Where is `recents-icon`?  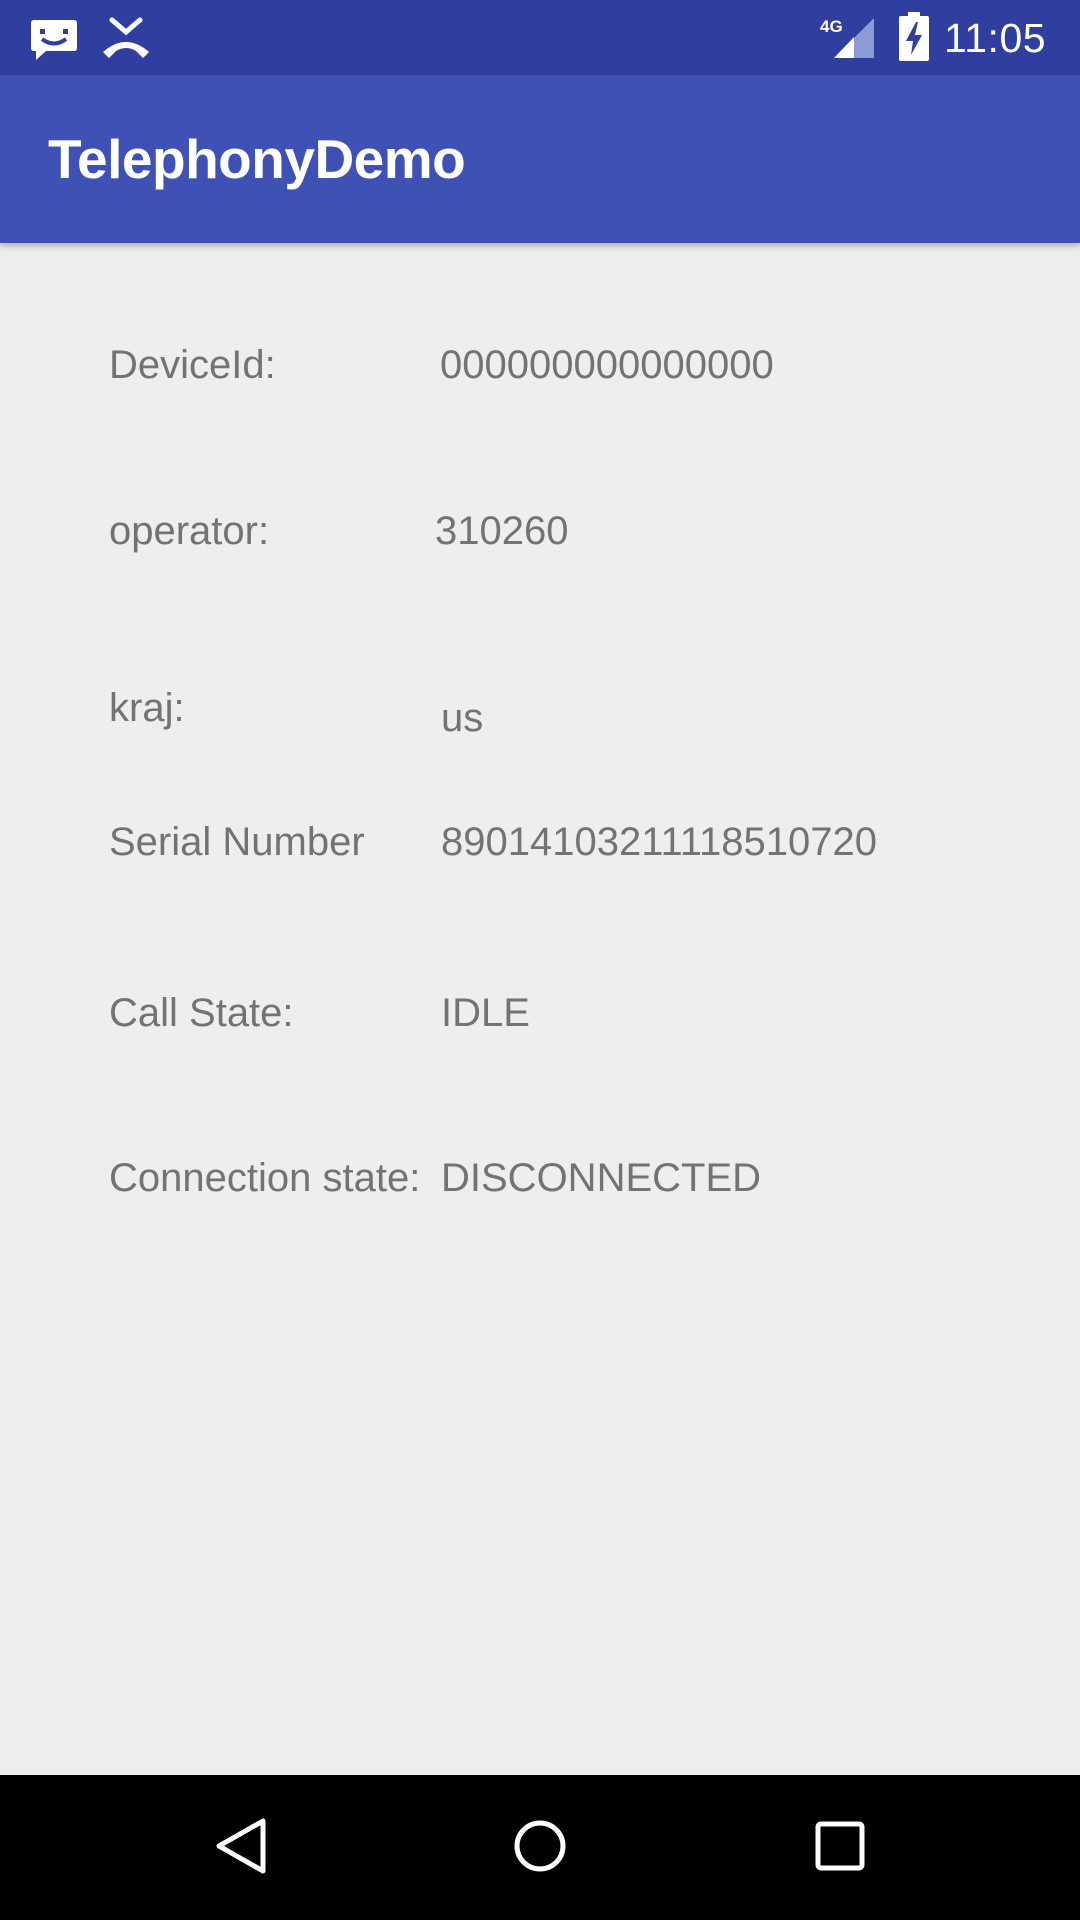 recents-icon is located at coordinates (840, 1846).